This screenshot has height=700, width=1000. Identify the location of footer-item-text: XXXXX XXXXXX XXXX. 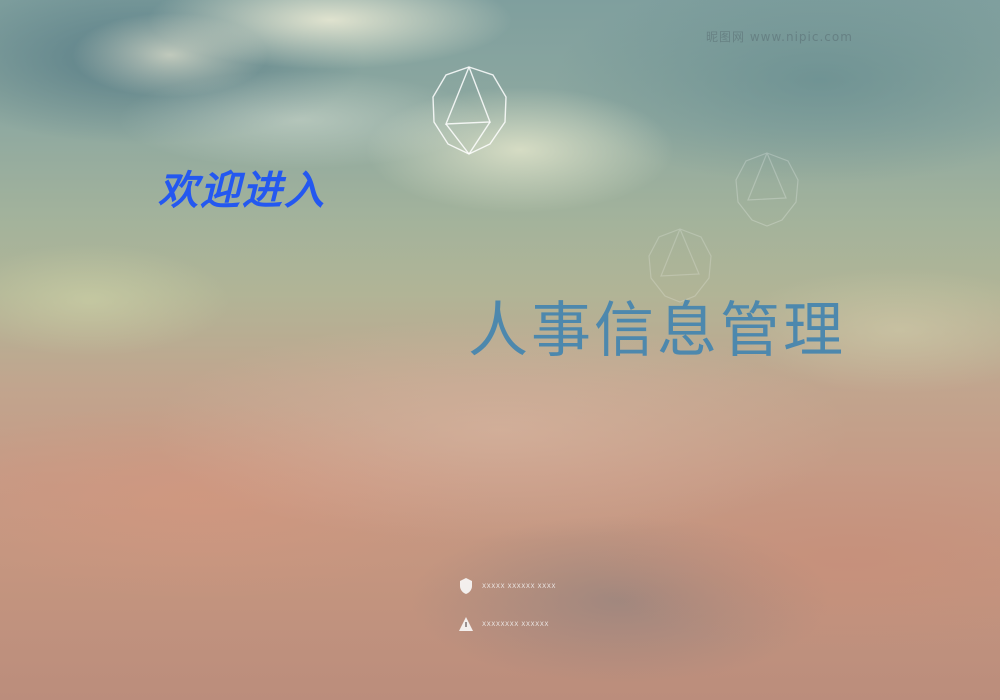
(519, 586).